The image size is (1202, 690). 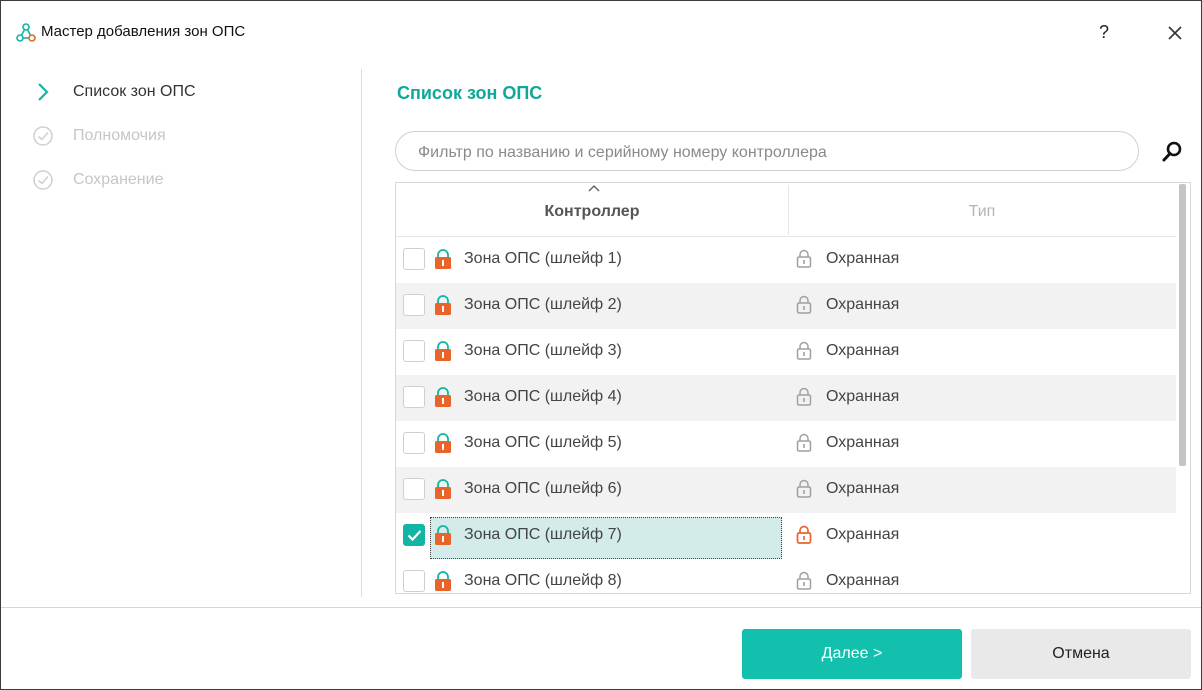 What do you see at coordinates (543, 258) in the screenshot?
I see `zone-name: Зона ОПС (шлейф 1)` at bounding box center [543, 258].